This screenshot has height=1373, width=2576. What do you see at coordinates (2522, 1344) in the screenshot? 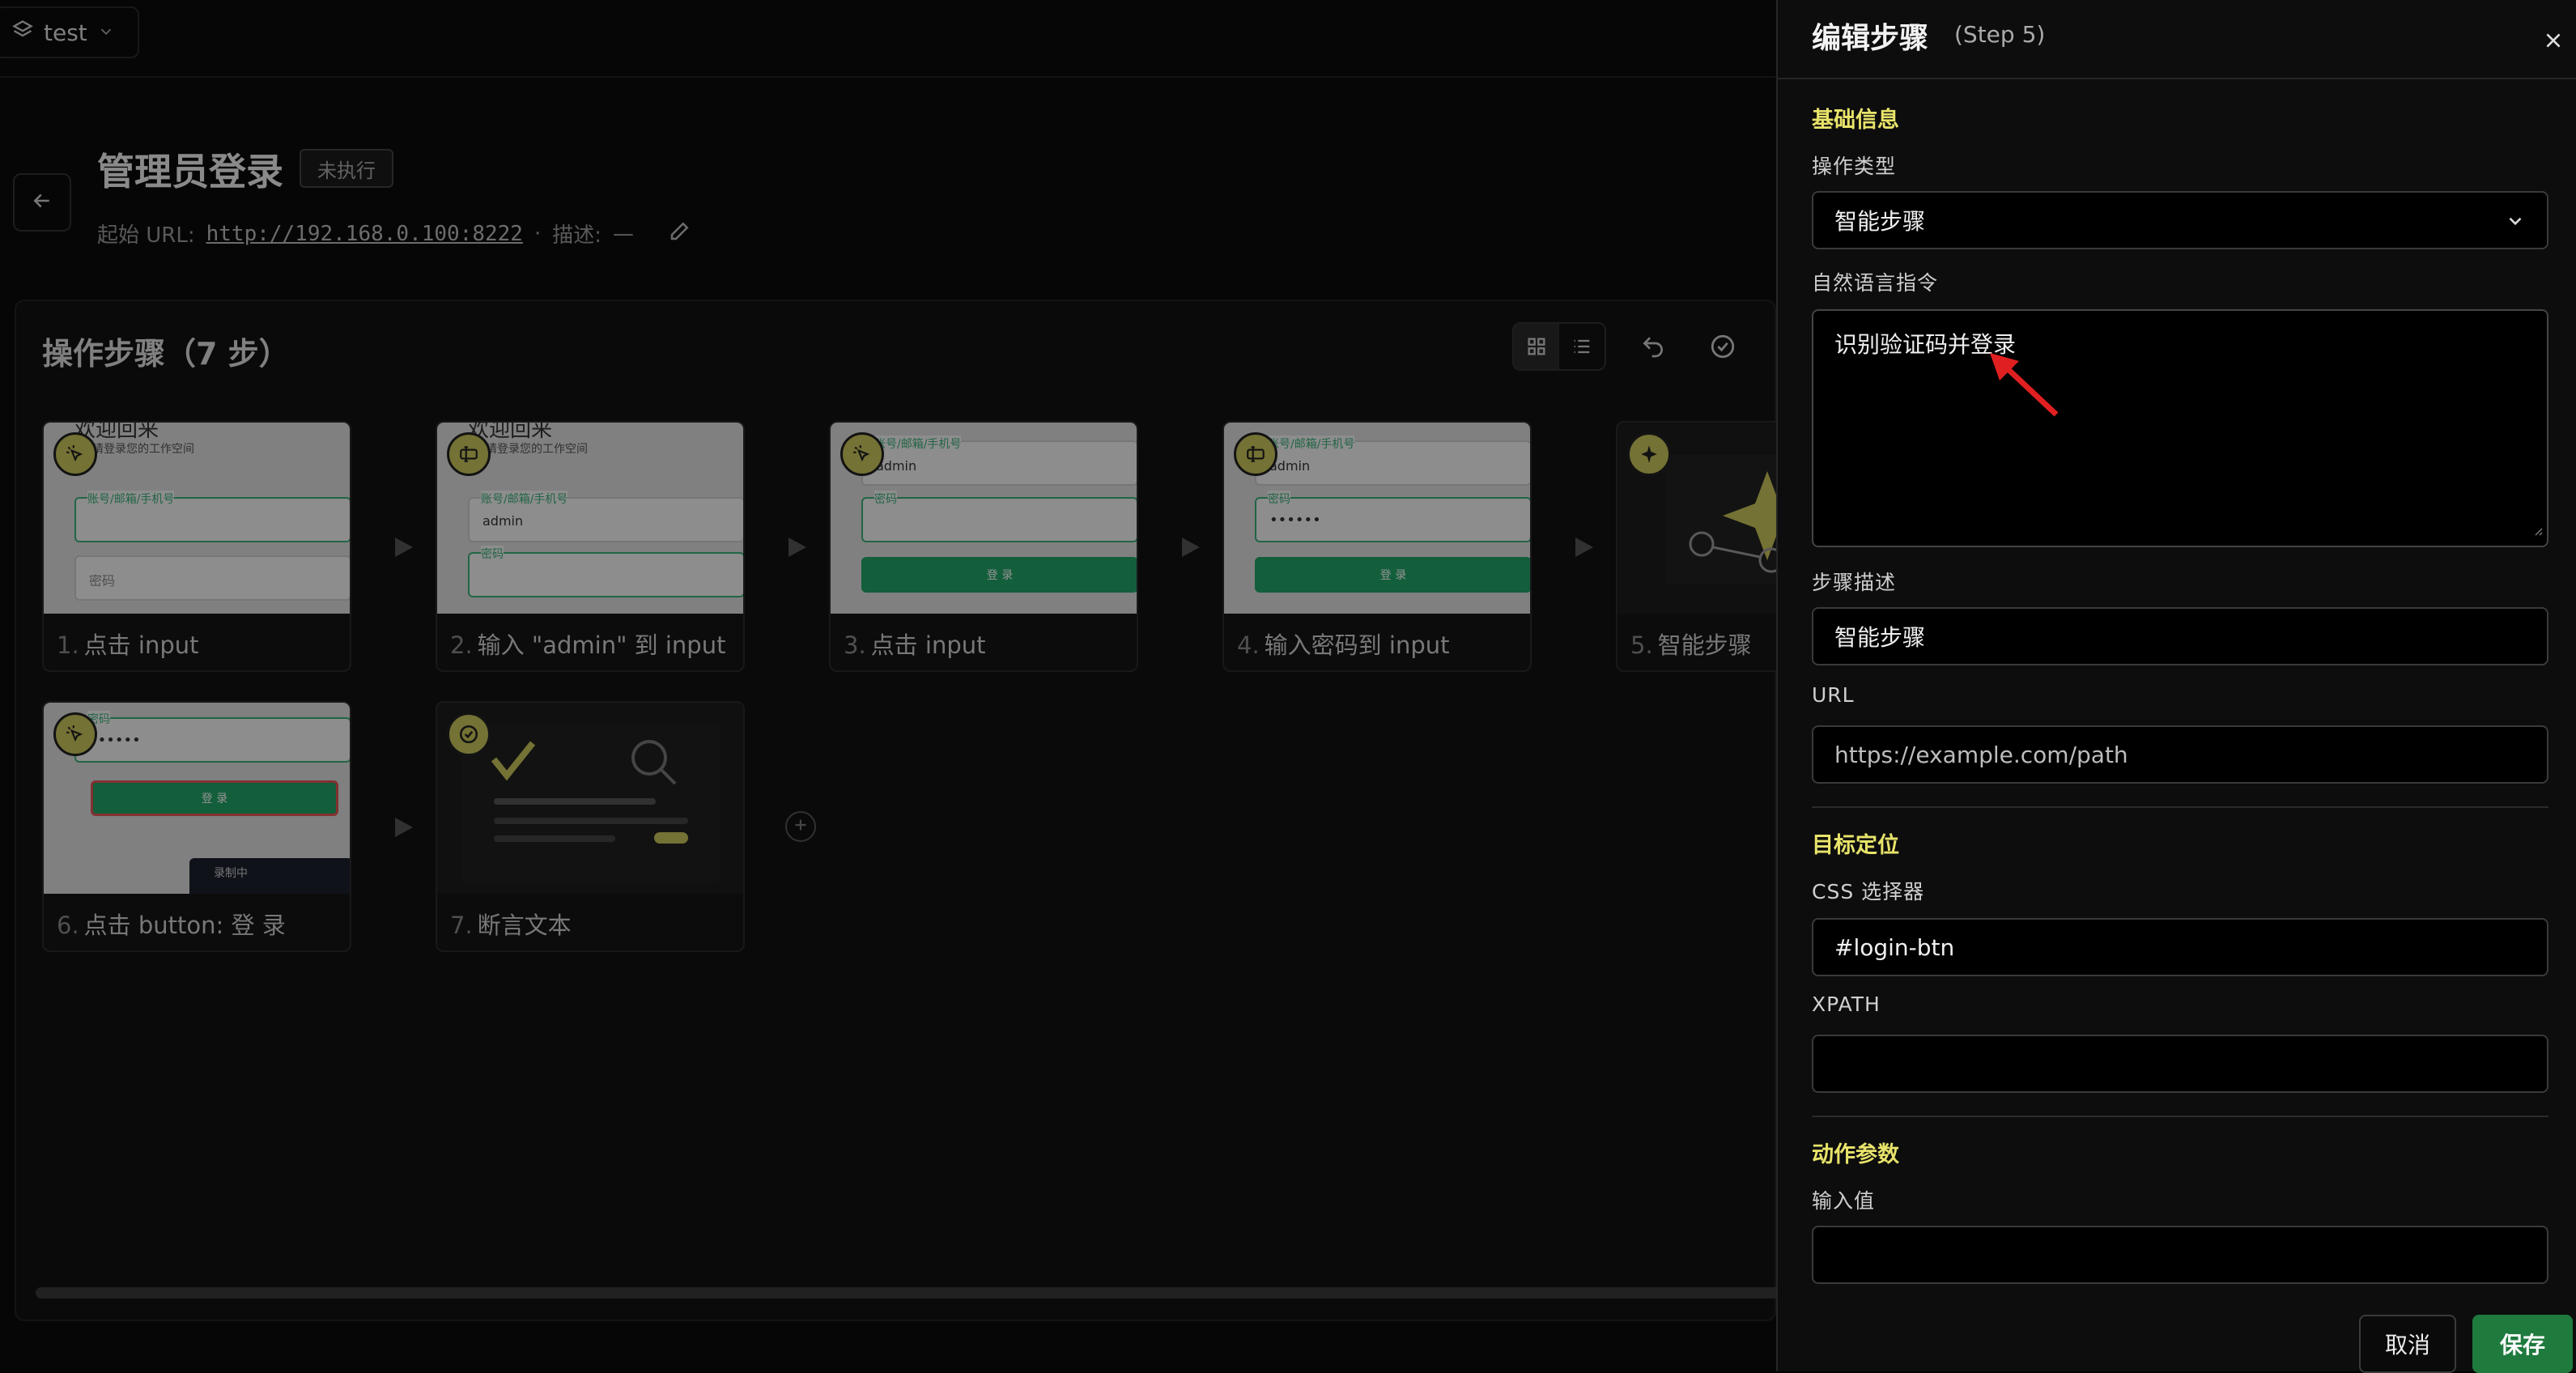
I see `save-button: 保存` at bounding box center [2522, 1344].